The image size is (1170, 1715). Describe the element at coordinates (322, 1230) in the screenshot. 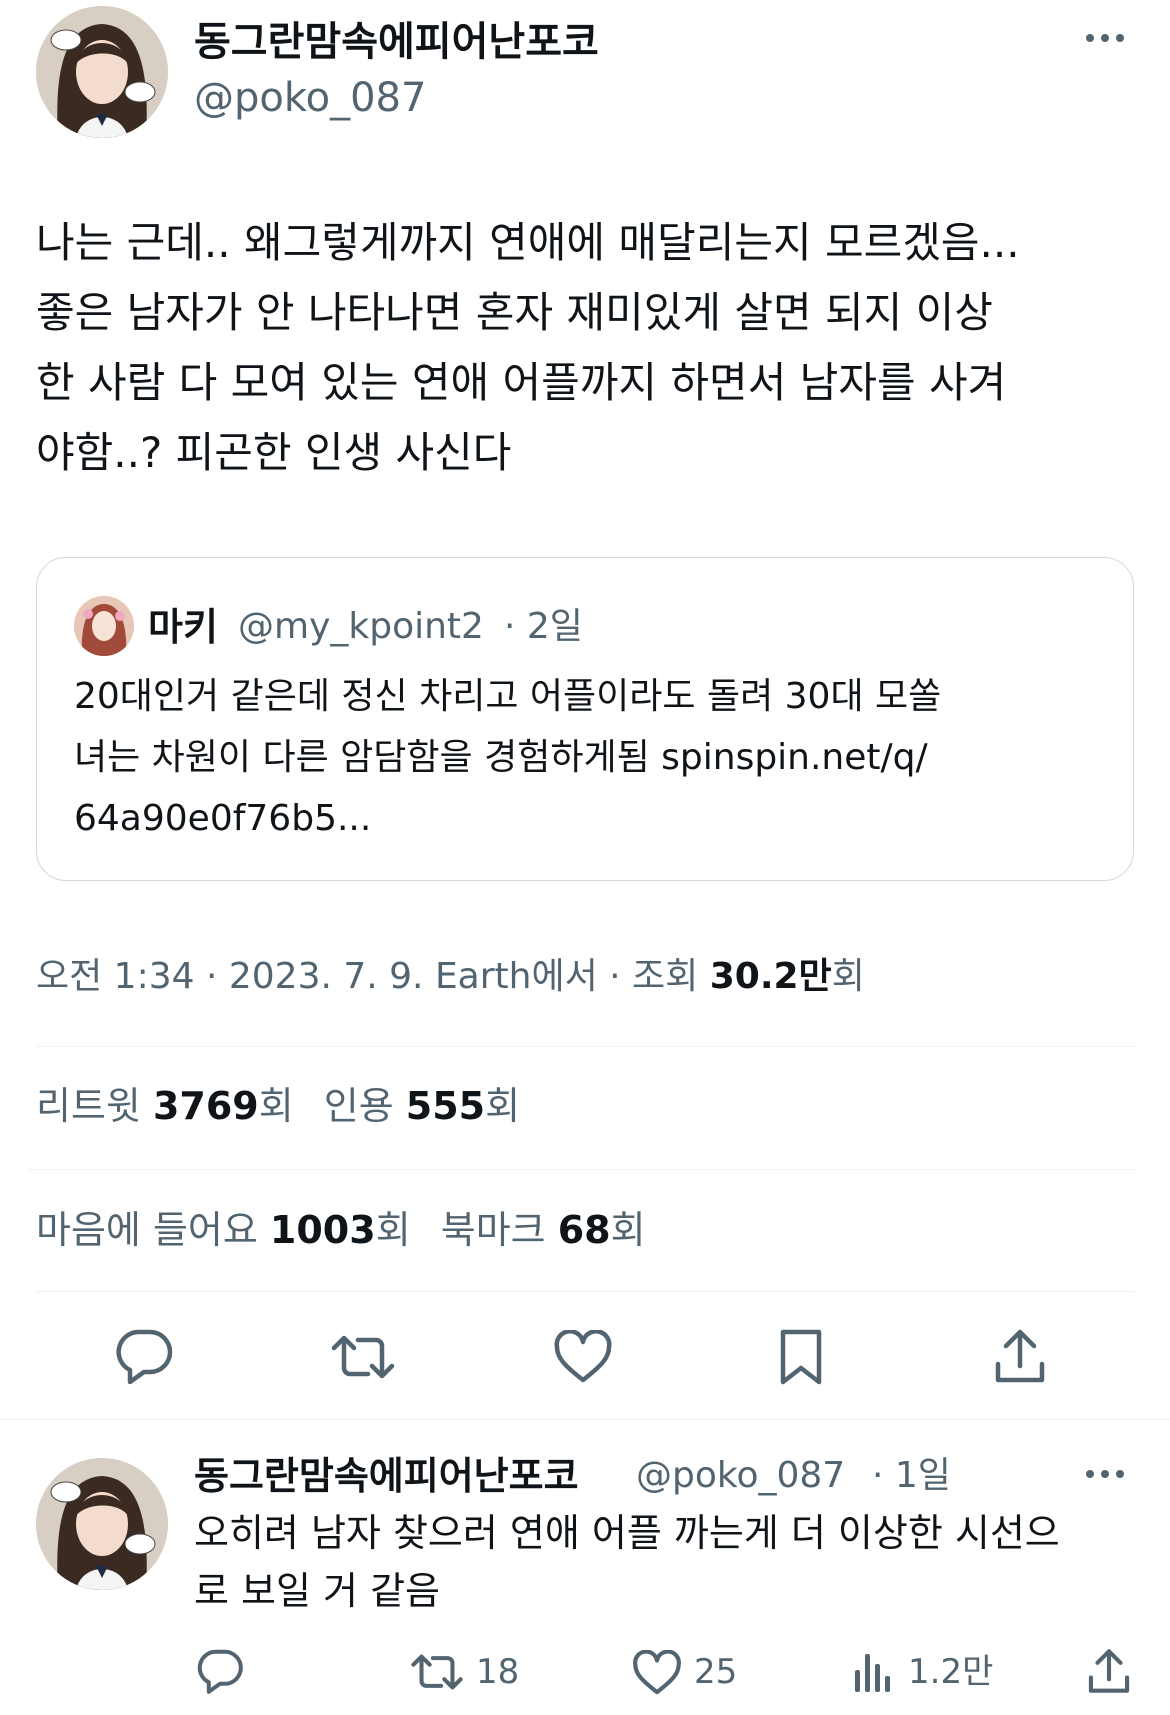

I see `likes-value: 1003` at that location.